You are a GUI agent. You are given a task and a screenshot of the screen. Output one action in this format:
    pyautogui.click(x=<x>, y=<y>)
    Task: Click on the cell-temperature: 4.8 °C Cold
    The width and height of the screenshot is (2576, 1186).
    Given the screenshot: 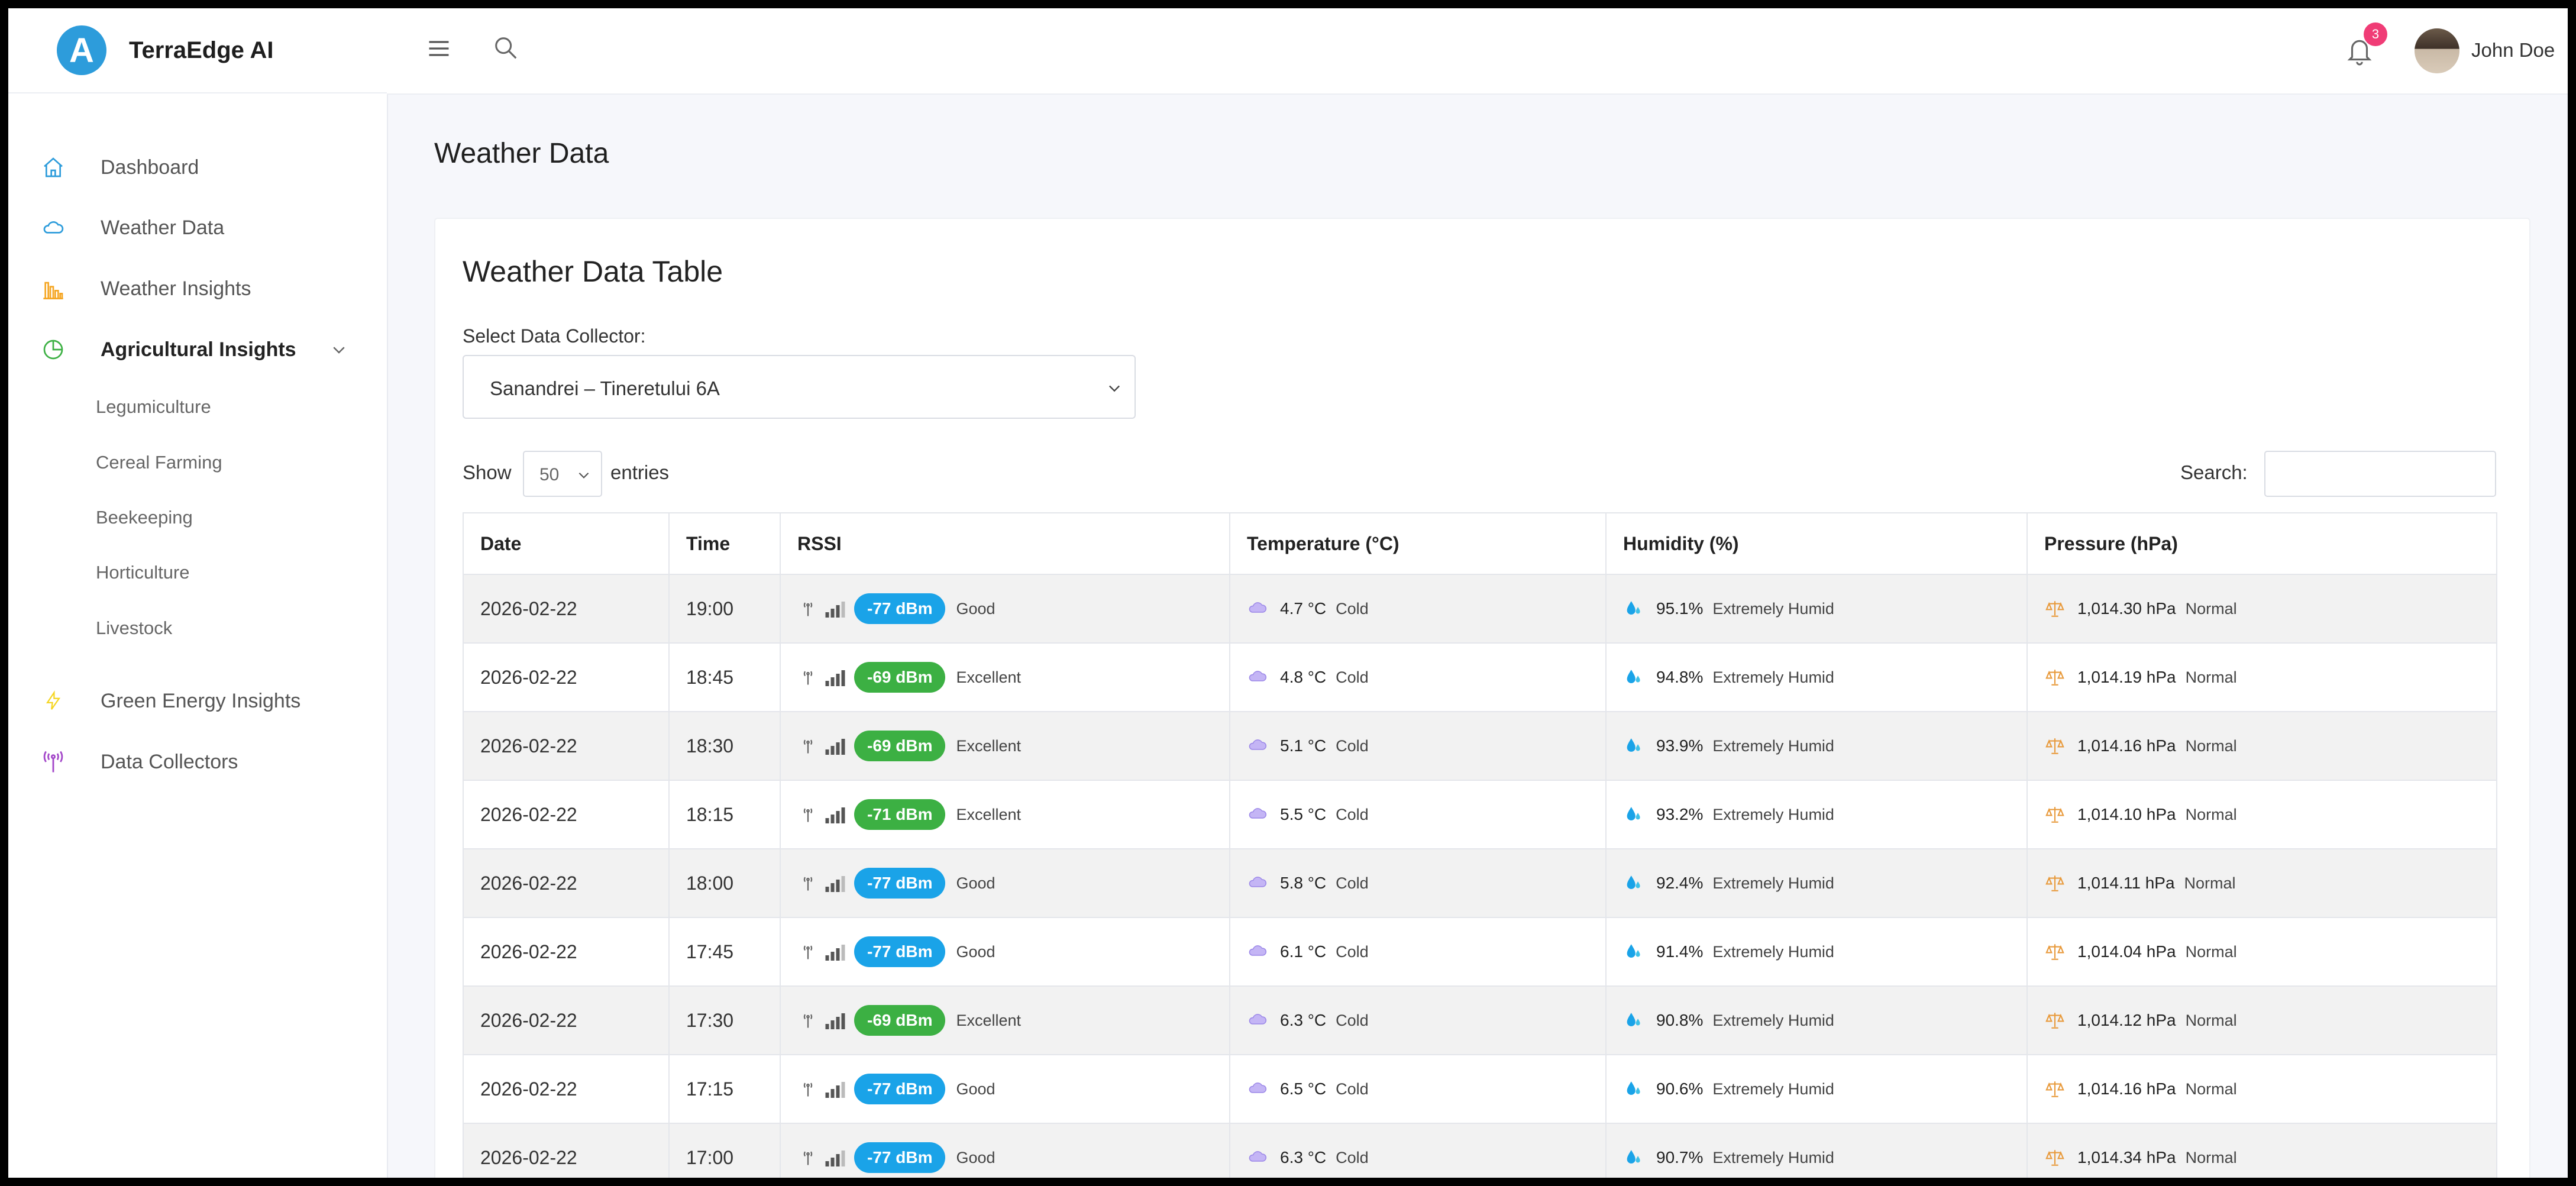 What is the action you would take?
    pyautogui.click(x=1418, y=677)
    